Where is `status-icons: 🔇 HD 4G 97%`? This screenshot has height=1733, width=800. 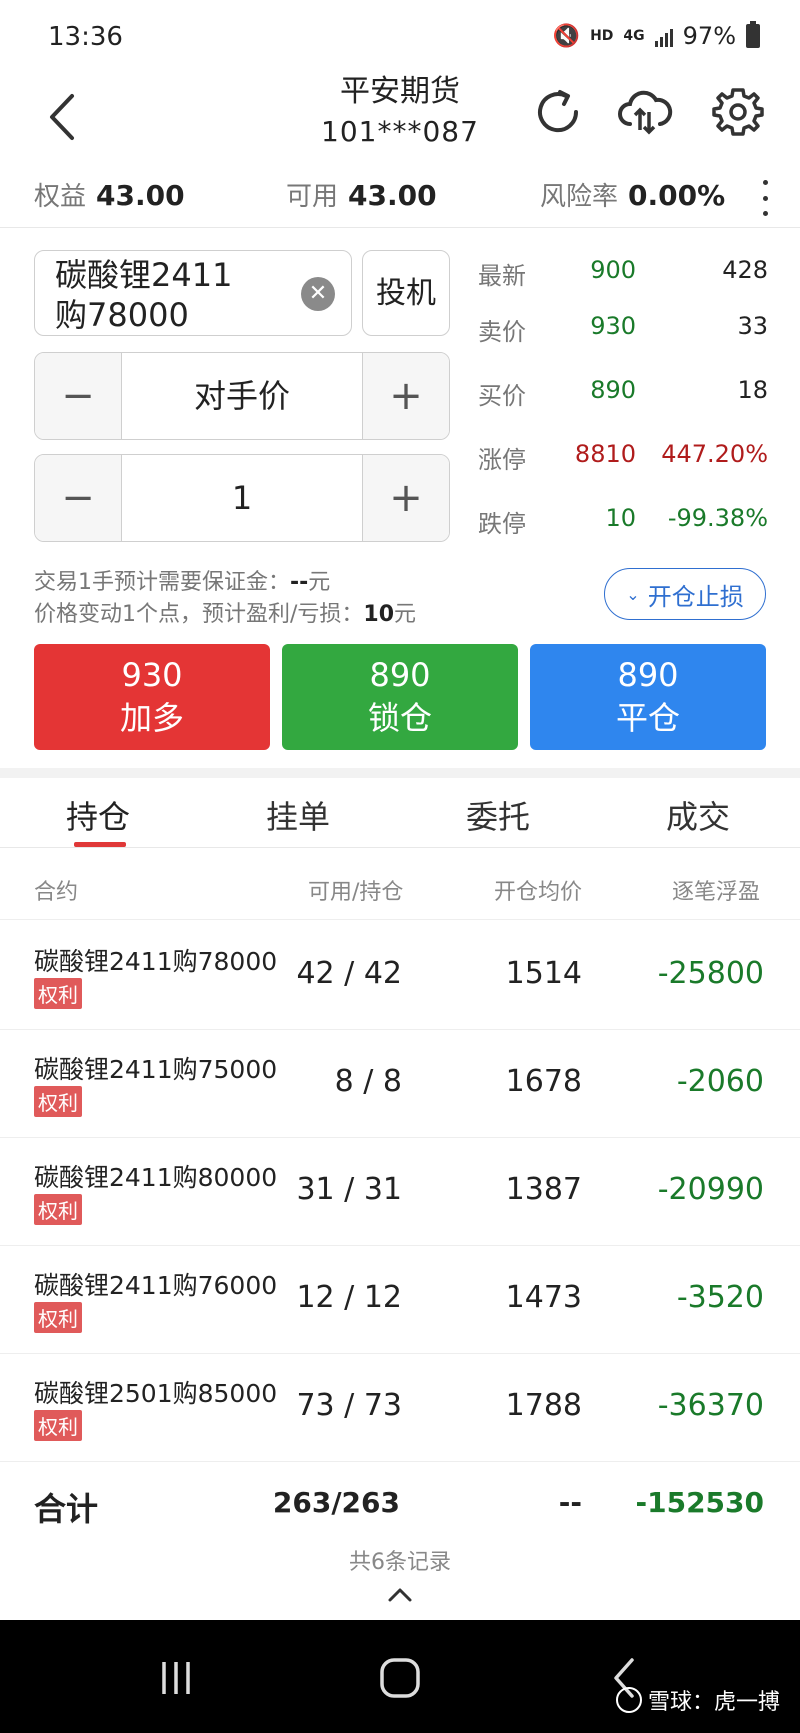 status-icons: 🔇 HD 4G 97% is located at coordinates (656, 35).